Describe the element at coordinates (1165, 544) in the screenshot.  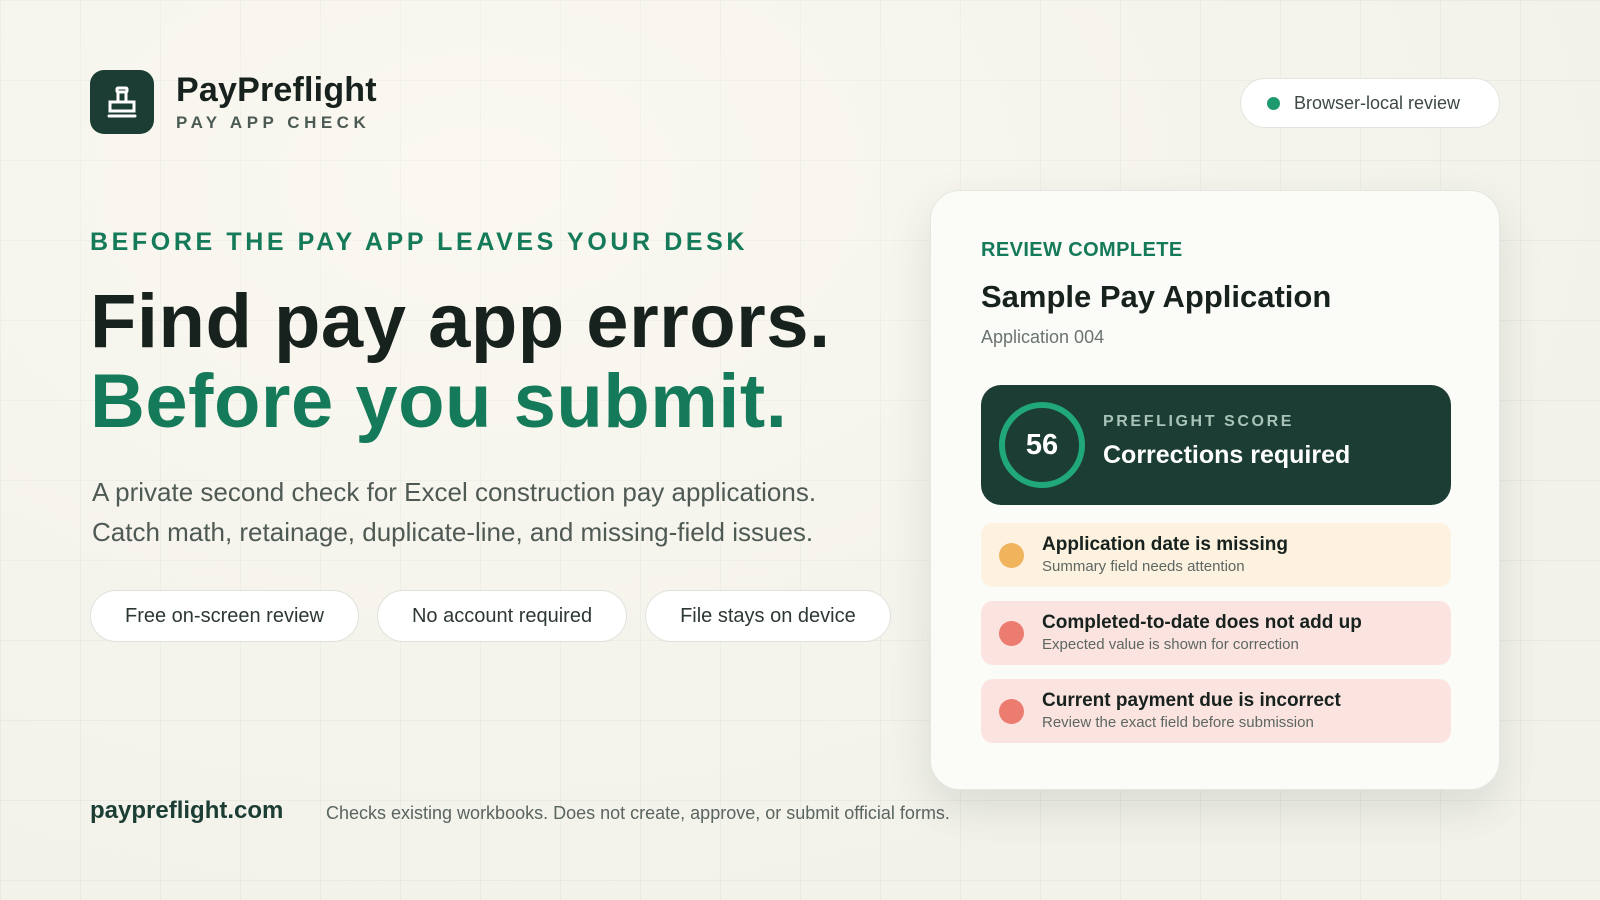
I see `issue-title: Application date is missing` at that location.